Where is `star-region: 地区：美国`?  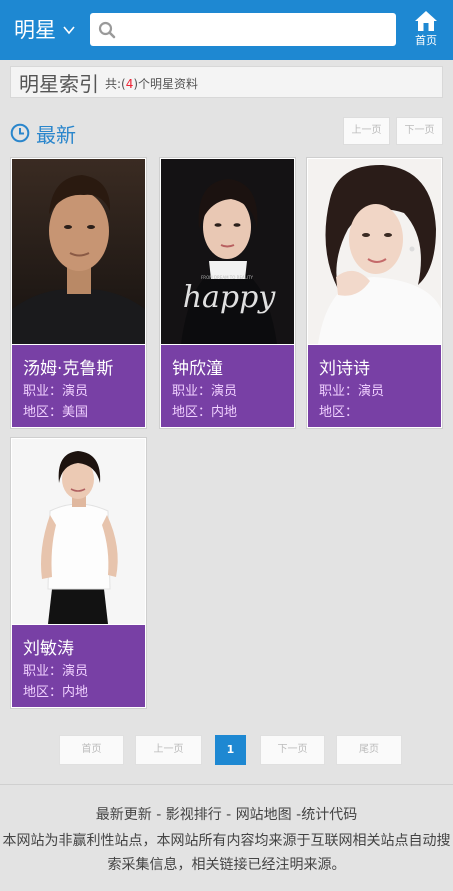 star-region: 地区：美国 is located at coordinates (56, 412).